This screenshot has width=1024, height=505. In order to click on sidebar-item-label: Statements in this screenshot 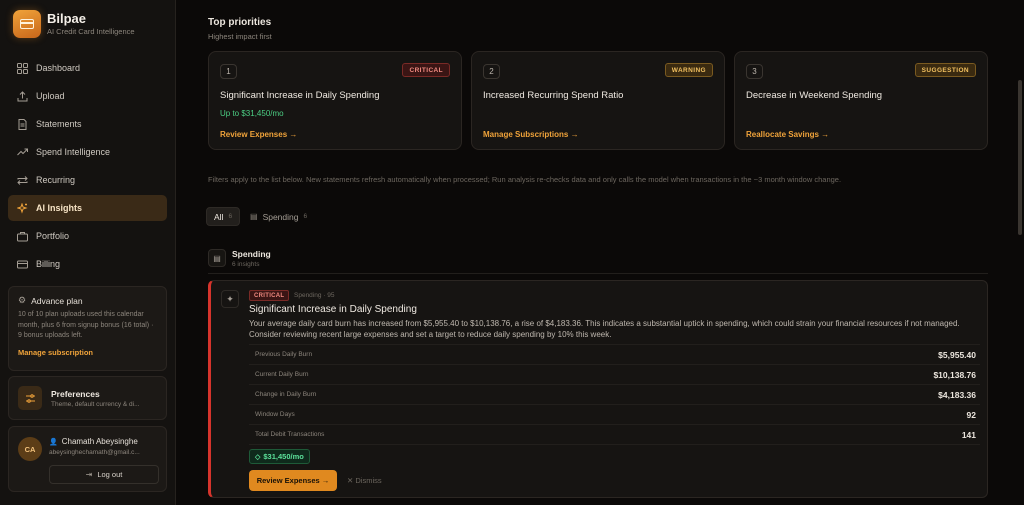, I will do `click(59, 124)`.